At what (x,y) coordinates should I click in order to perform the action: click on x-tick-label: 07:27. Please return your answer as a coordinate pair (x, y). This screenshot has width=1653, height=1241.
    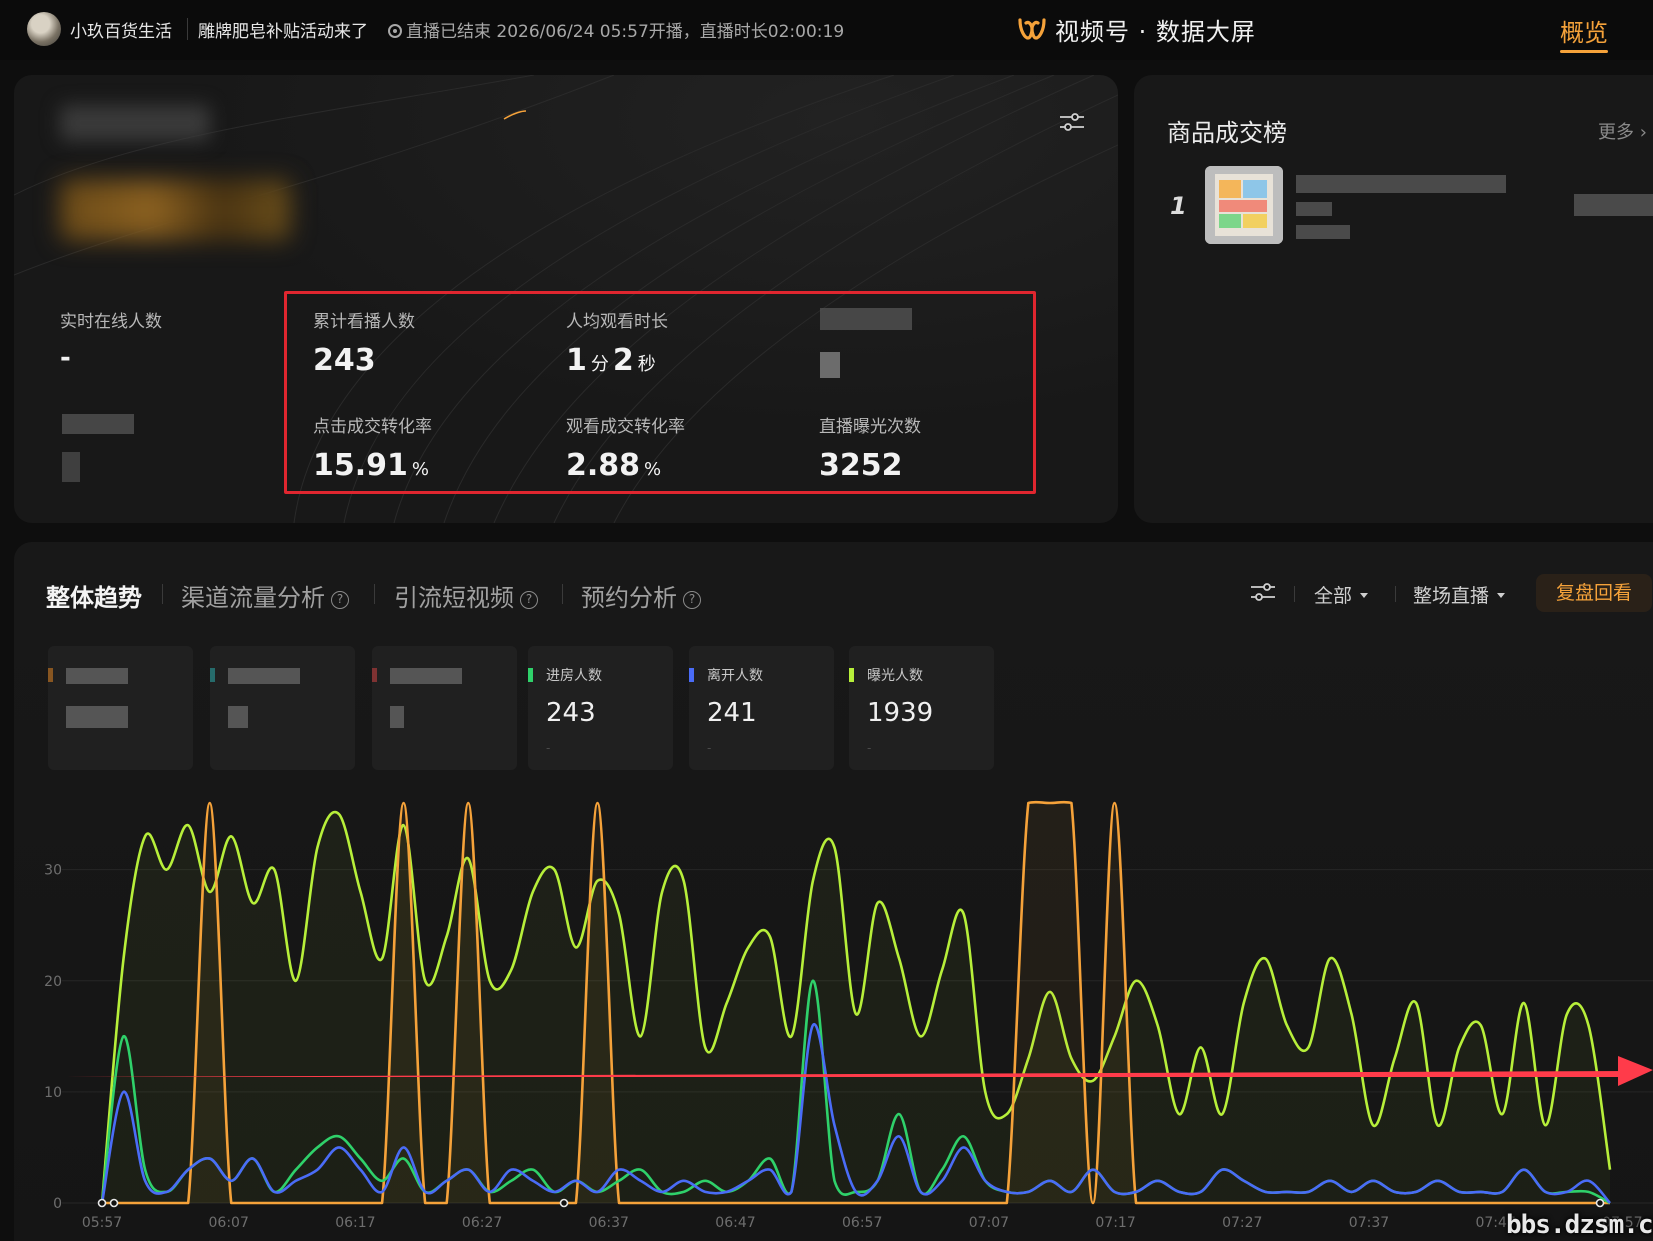
    Looking at the image, I should click on (1242, 1223).